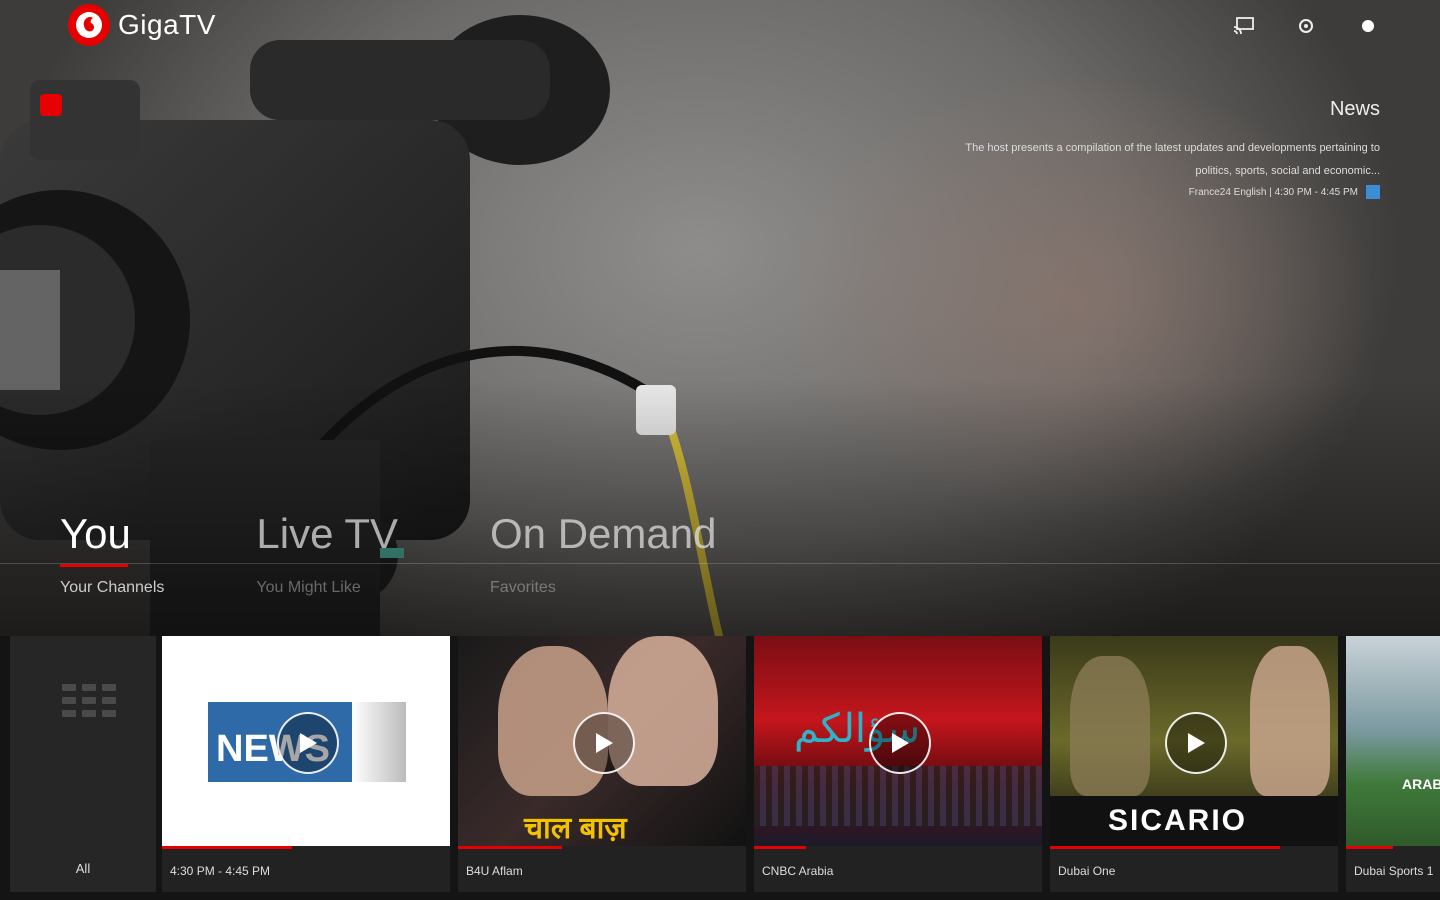 Image resolution: width=1440 pixels, height=900 pixels. What do you see at coordinates (1393, 741) in the screenshot?
I see `card-thumbnail: ARAB` at bounding box center [1393, 741].